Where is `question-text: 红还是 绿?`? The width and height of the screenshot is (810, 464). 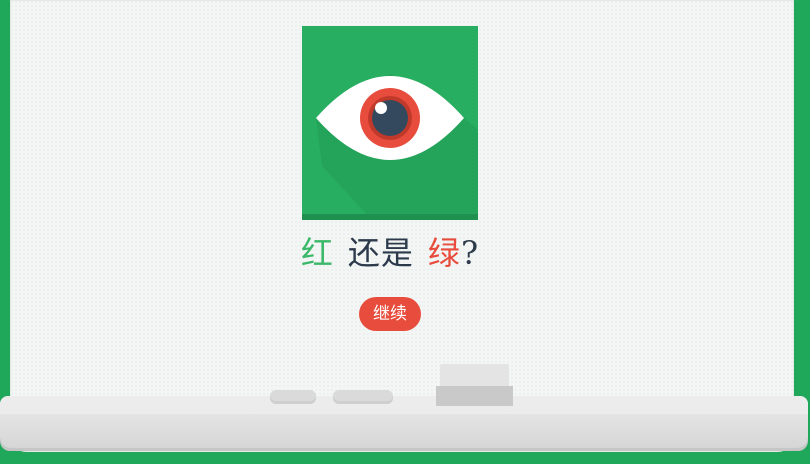 question-text: 红还是 绿? is located at coordinates (390, 253).